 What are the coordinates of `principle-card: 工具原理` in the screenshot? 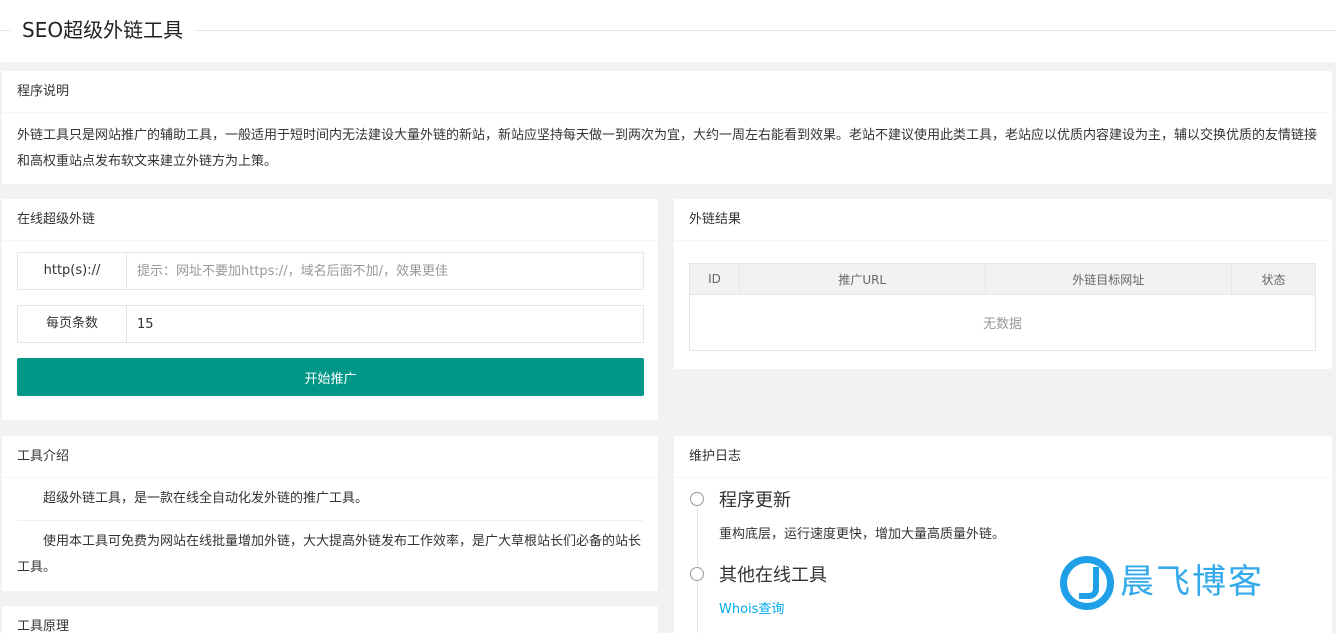 It's located at (330, 619).